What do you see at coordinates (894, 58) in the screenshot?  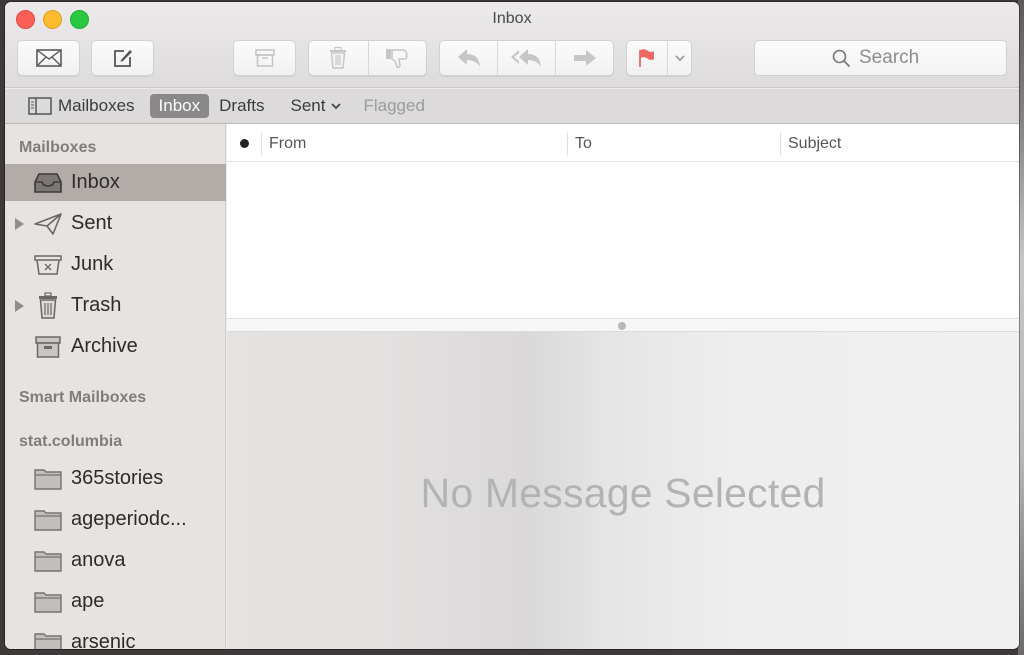 I see `search-input` at bounding box center [894, 58].